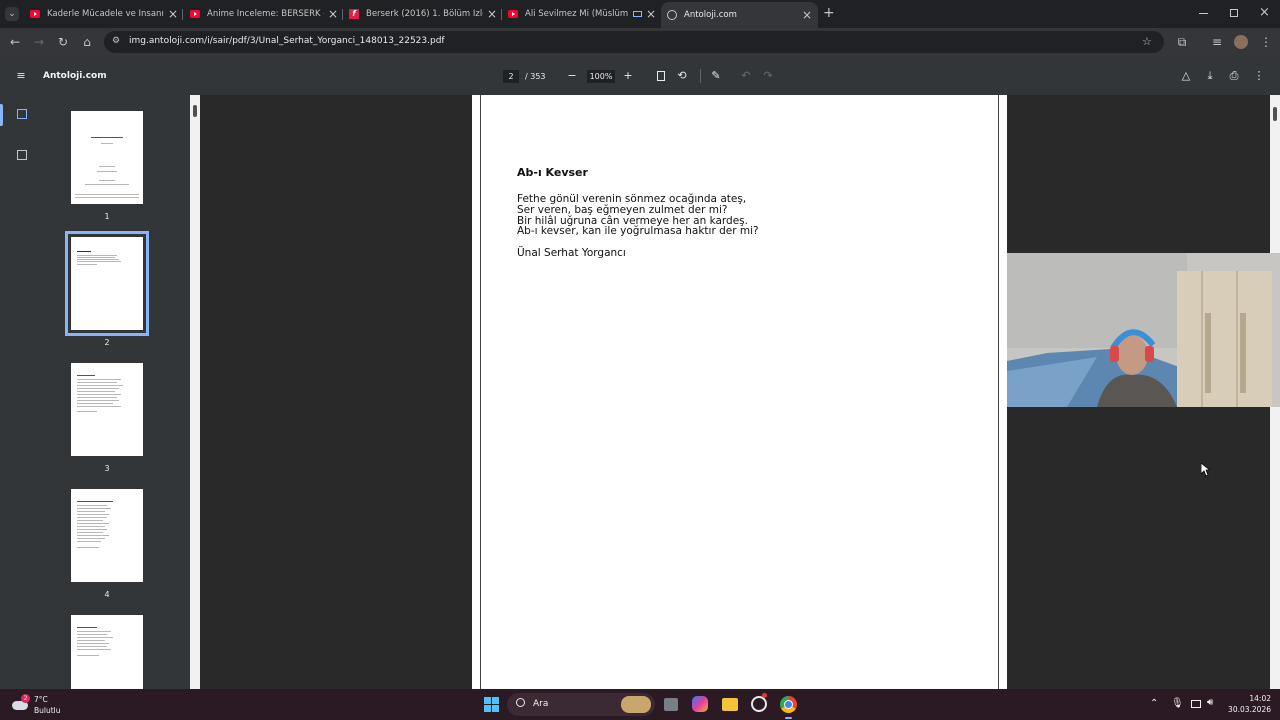 The width and height of the screenshot is (1280, 720). Describe the element at coordinates (87, 42) in the screenshot. I see `home-icon: ⌂` at that location.